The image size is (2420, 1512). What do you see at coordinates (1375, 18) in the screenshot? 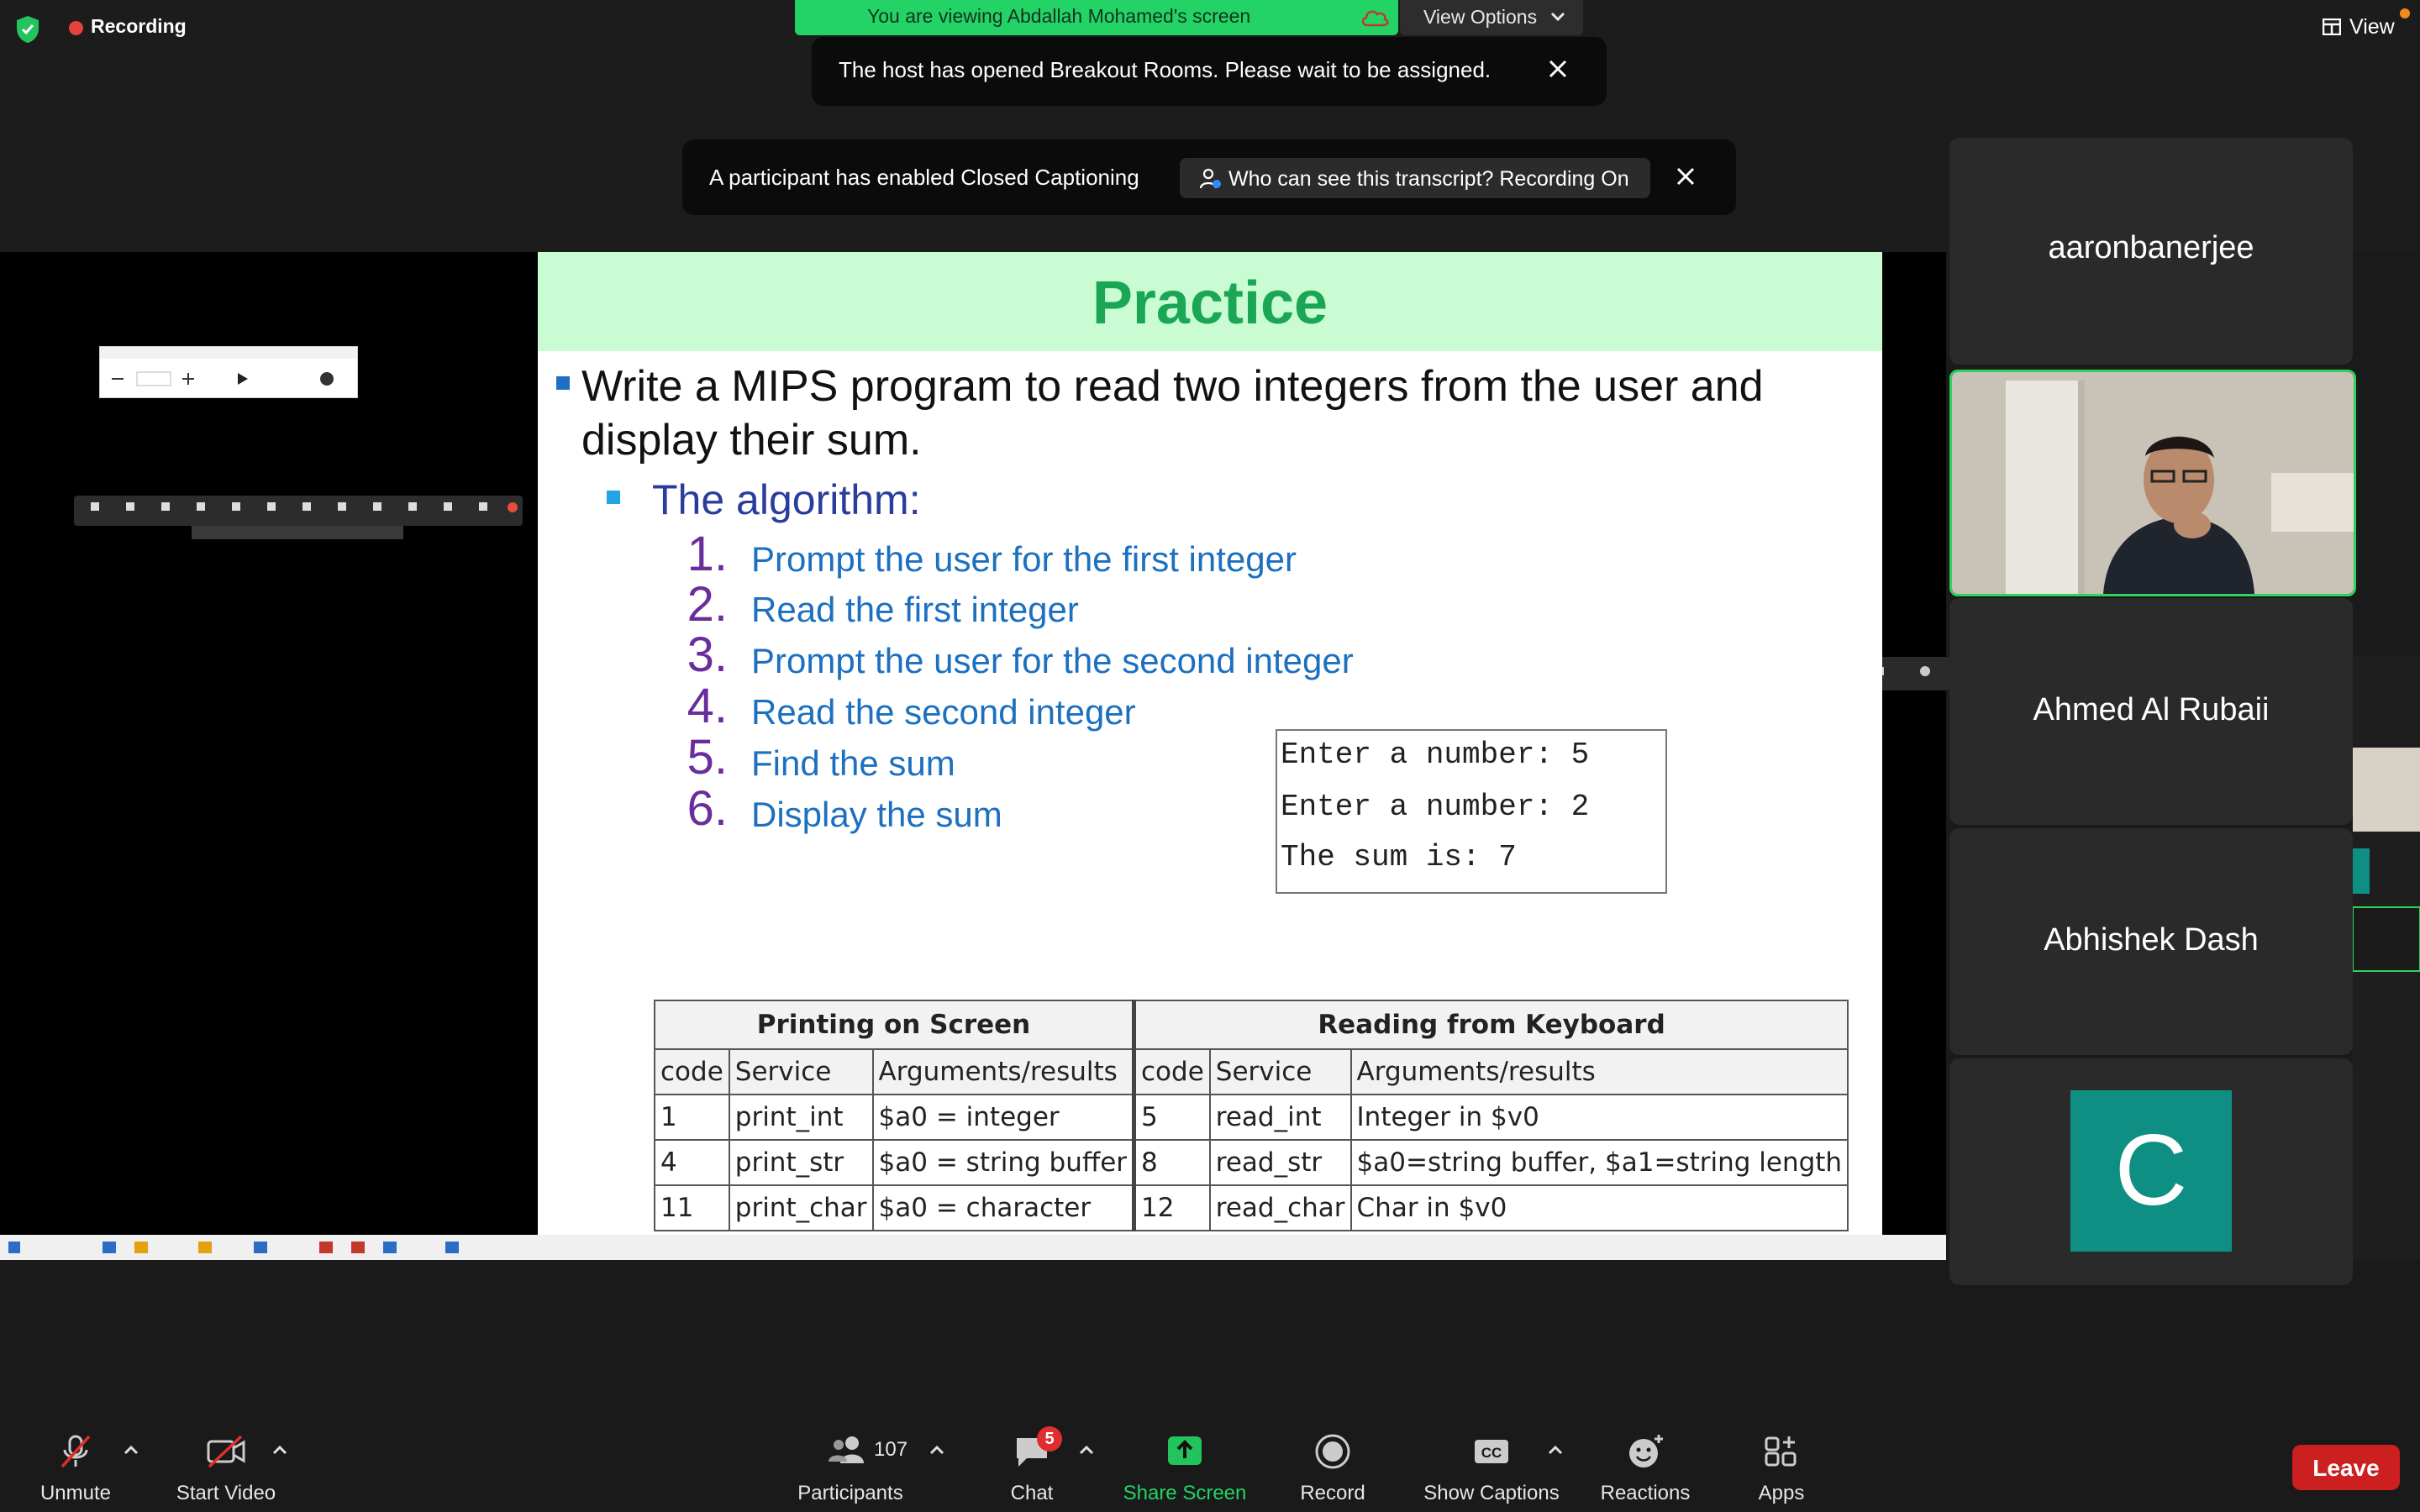
I see `cloud-recording-icon` at bounding box center [1375, 18].